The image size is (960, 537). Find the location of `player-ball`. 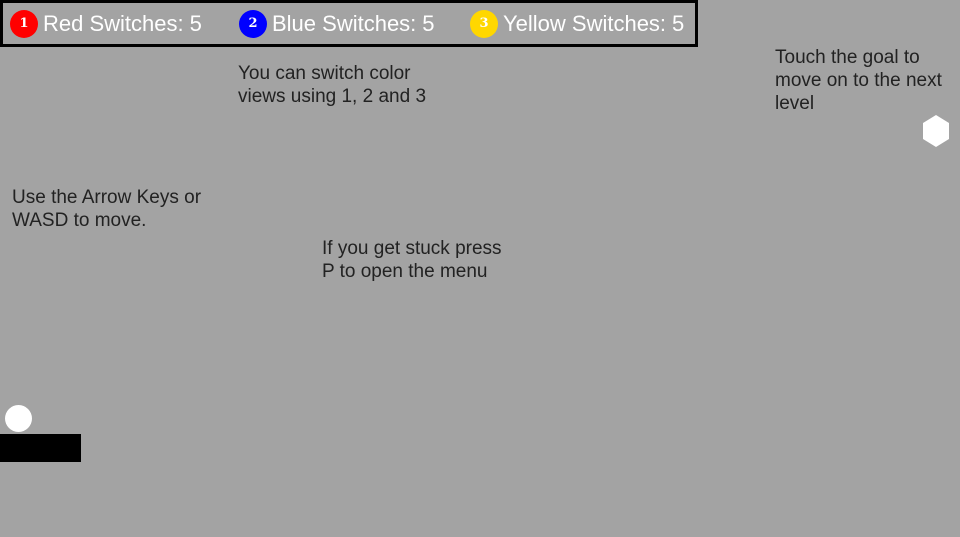

player-ball is located at coordinates (18, 418).